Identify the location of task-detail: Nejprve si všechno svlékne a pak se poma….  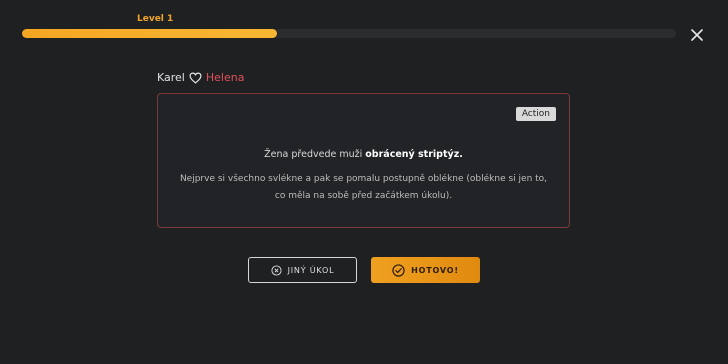
(363, 187).